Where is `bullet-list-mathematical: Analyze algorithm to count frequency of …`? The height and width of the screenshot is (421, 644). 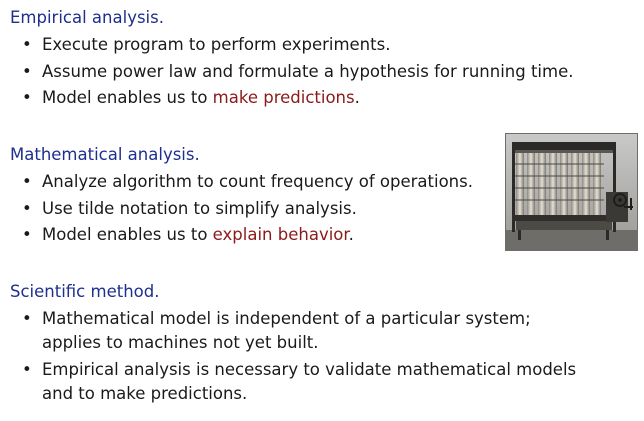 bullet-list-mathematical: Analyze algorithm to count frequency of … is located at coordinates (247, 210).